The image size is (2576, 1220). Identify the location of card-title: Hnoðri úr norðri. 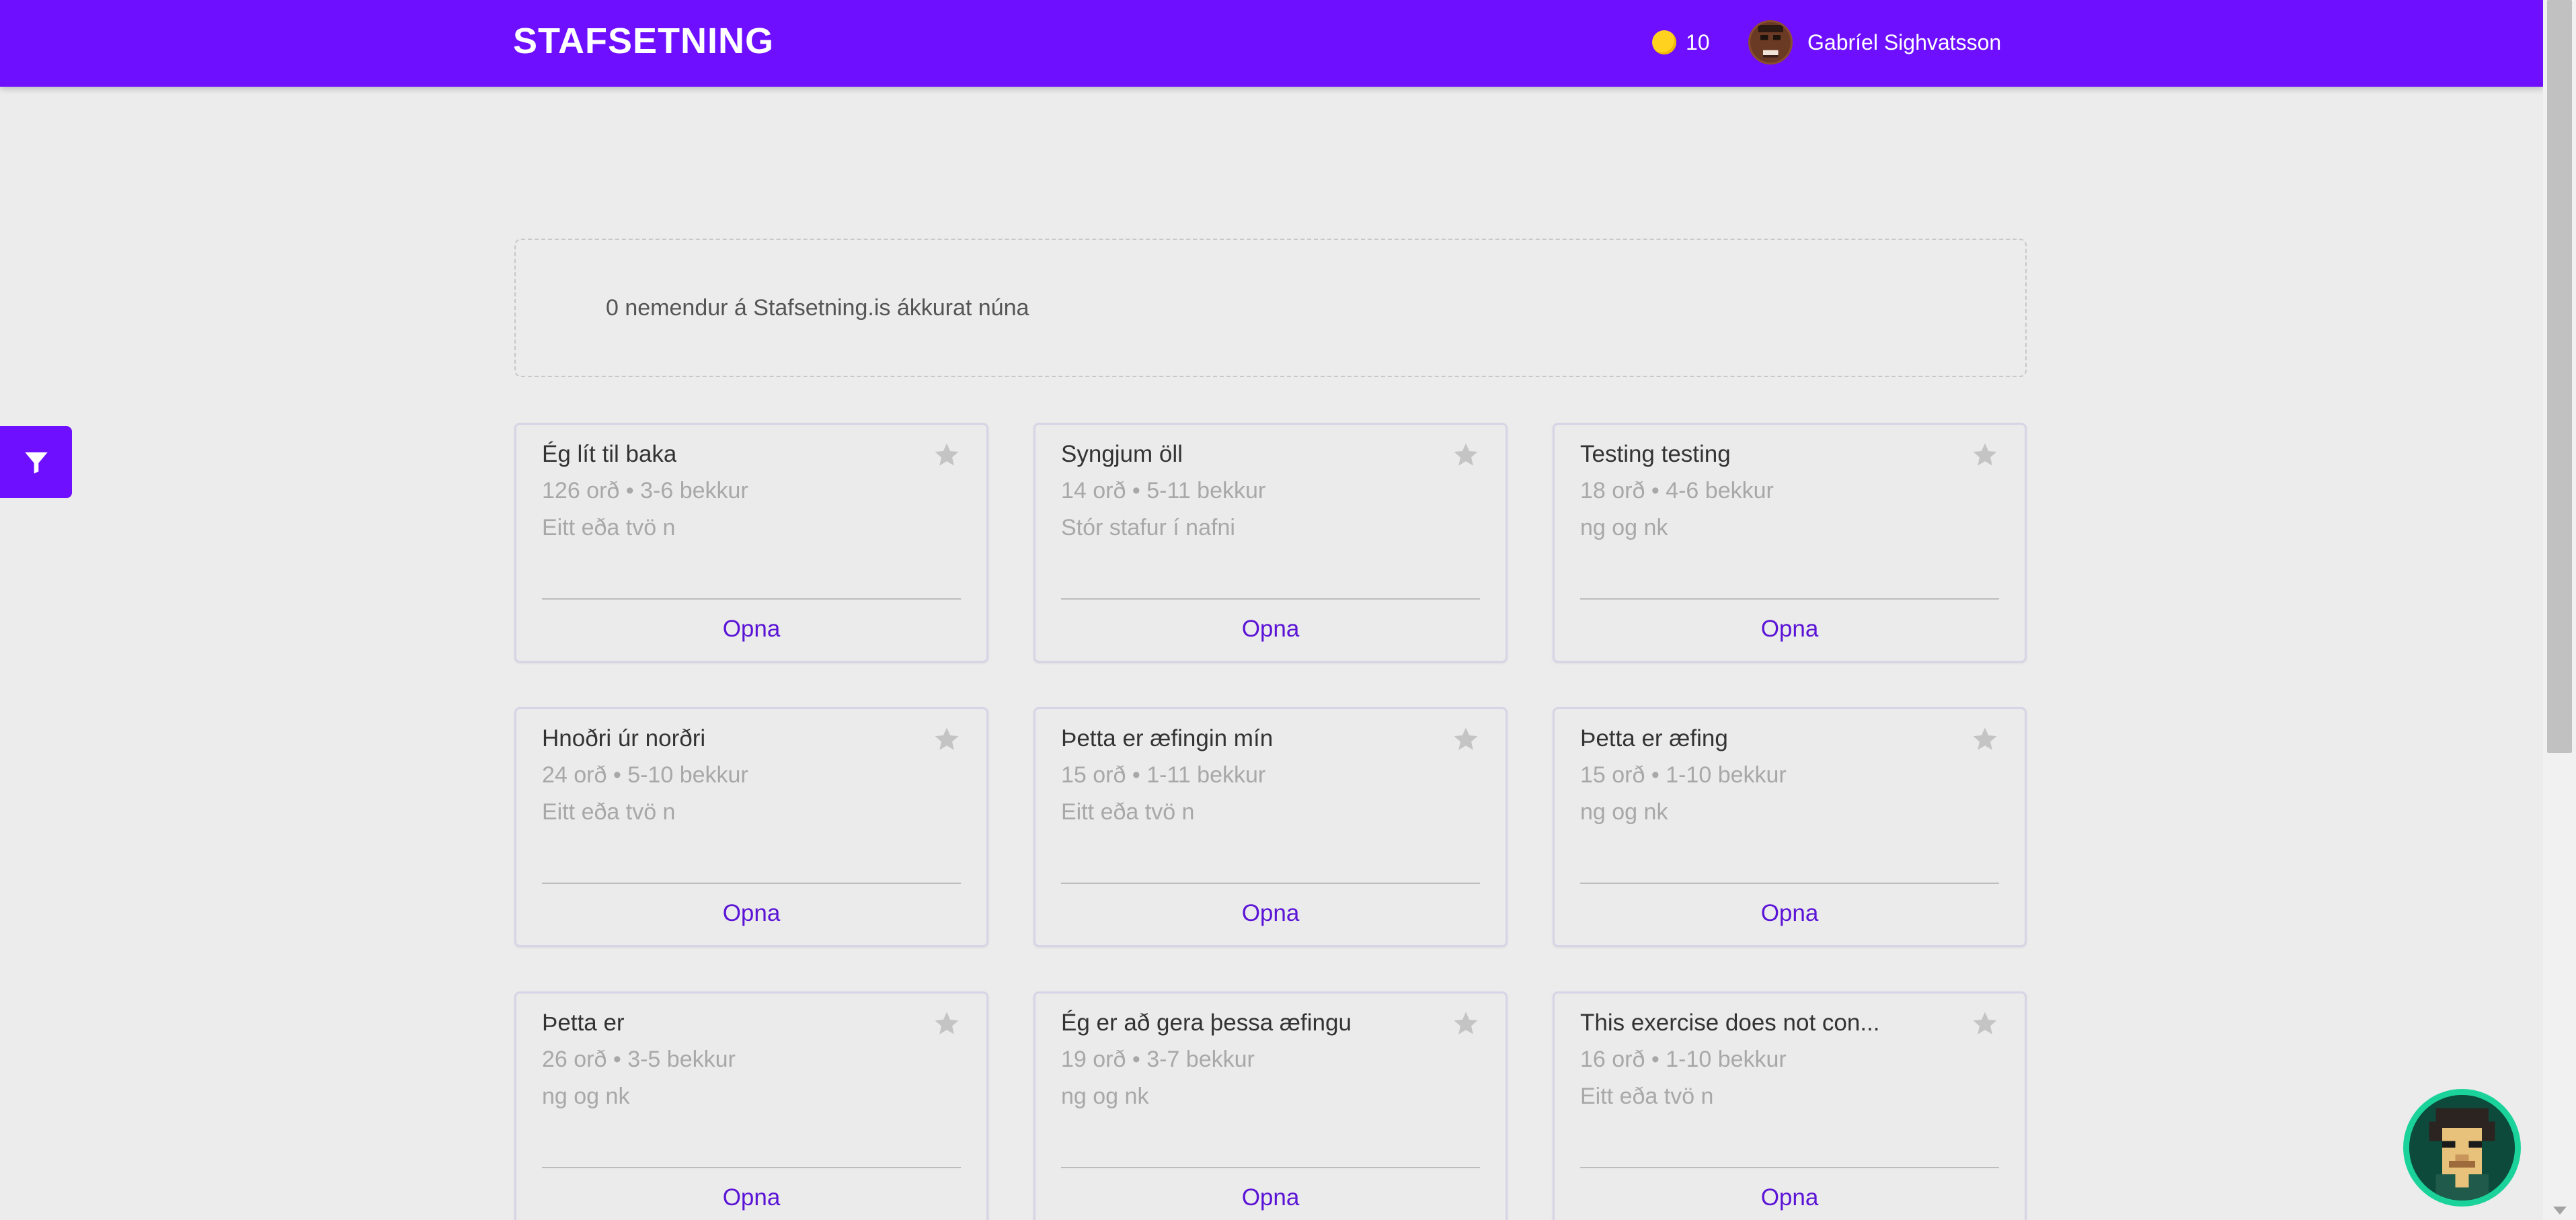
(624, 738).